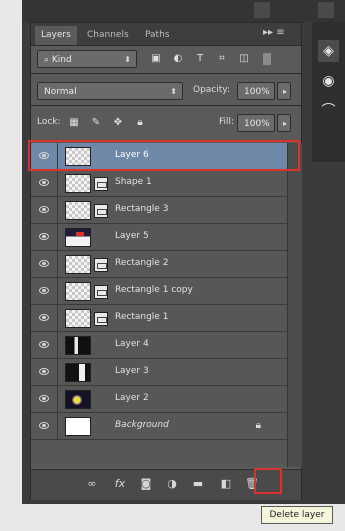 The width and height of the screenshot is (345, 531). I want to click on layer-row-rectangle-1: Rectangle 1, so click(159, 318).